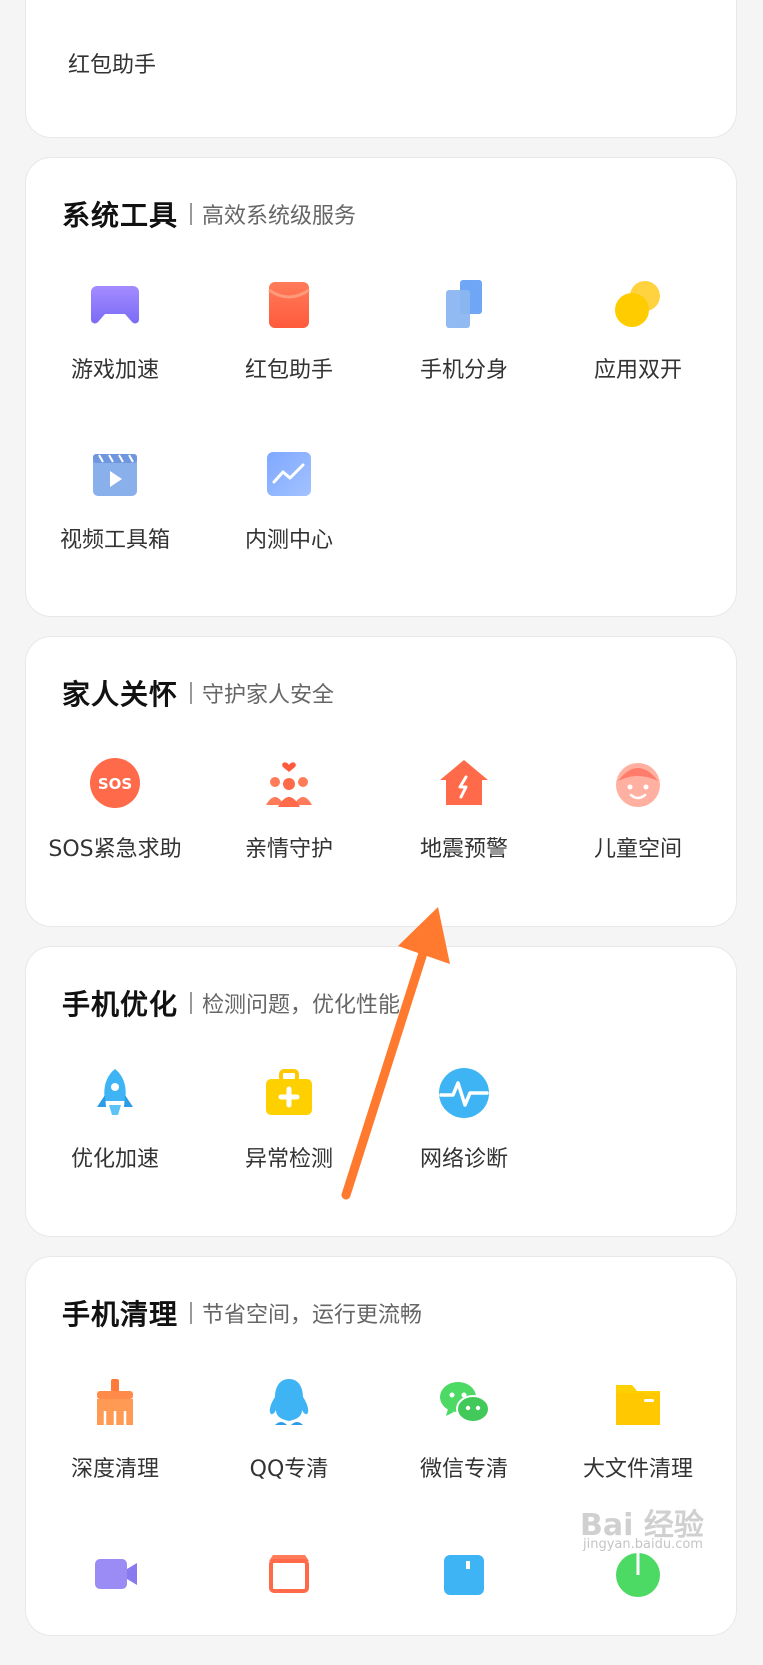 This screenshot has width=763, height=1665. What do you see at coordinates (643, 1544) in the screenshot?
I see `watermark-url: jingyan.baidu.com` at bounding box center [643, 1544].